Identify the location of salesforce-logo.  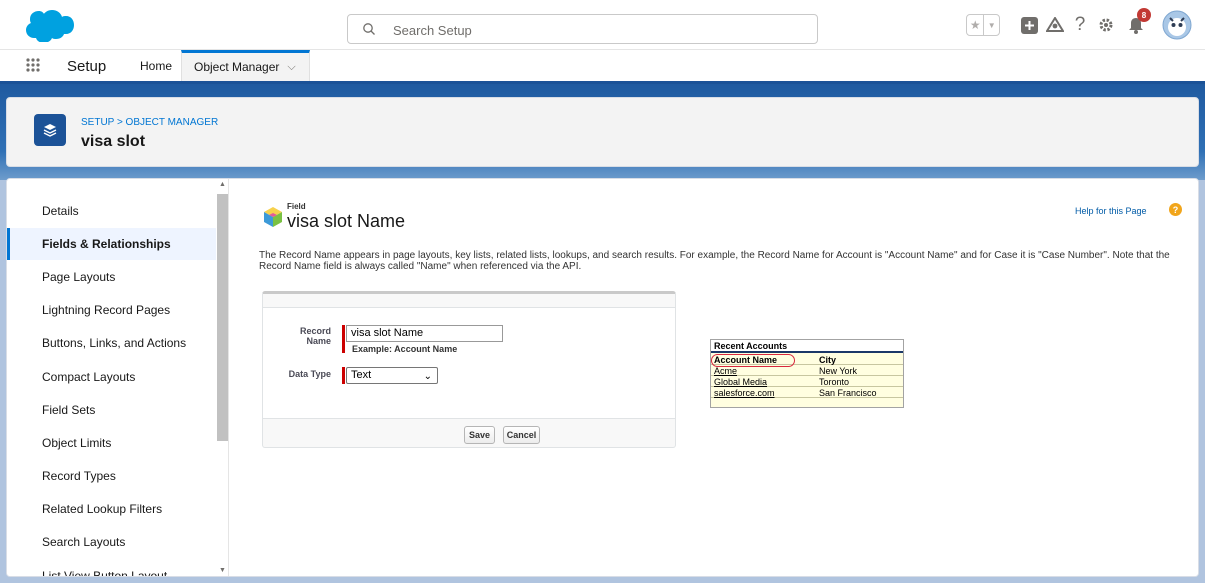
(48, 26).